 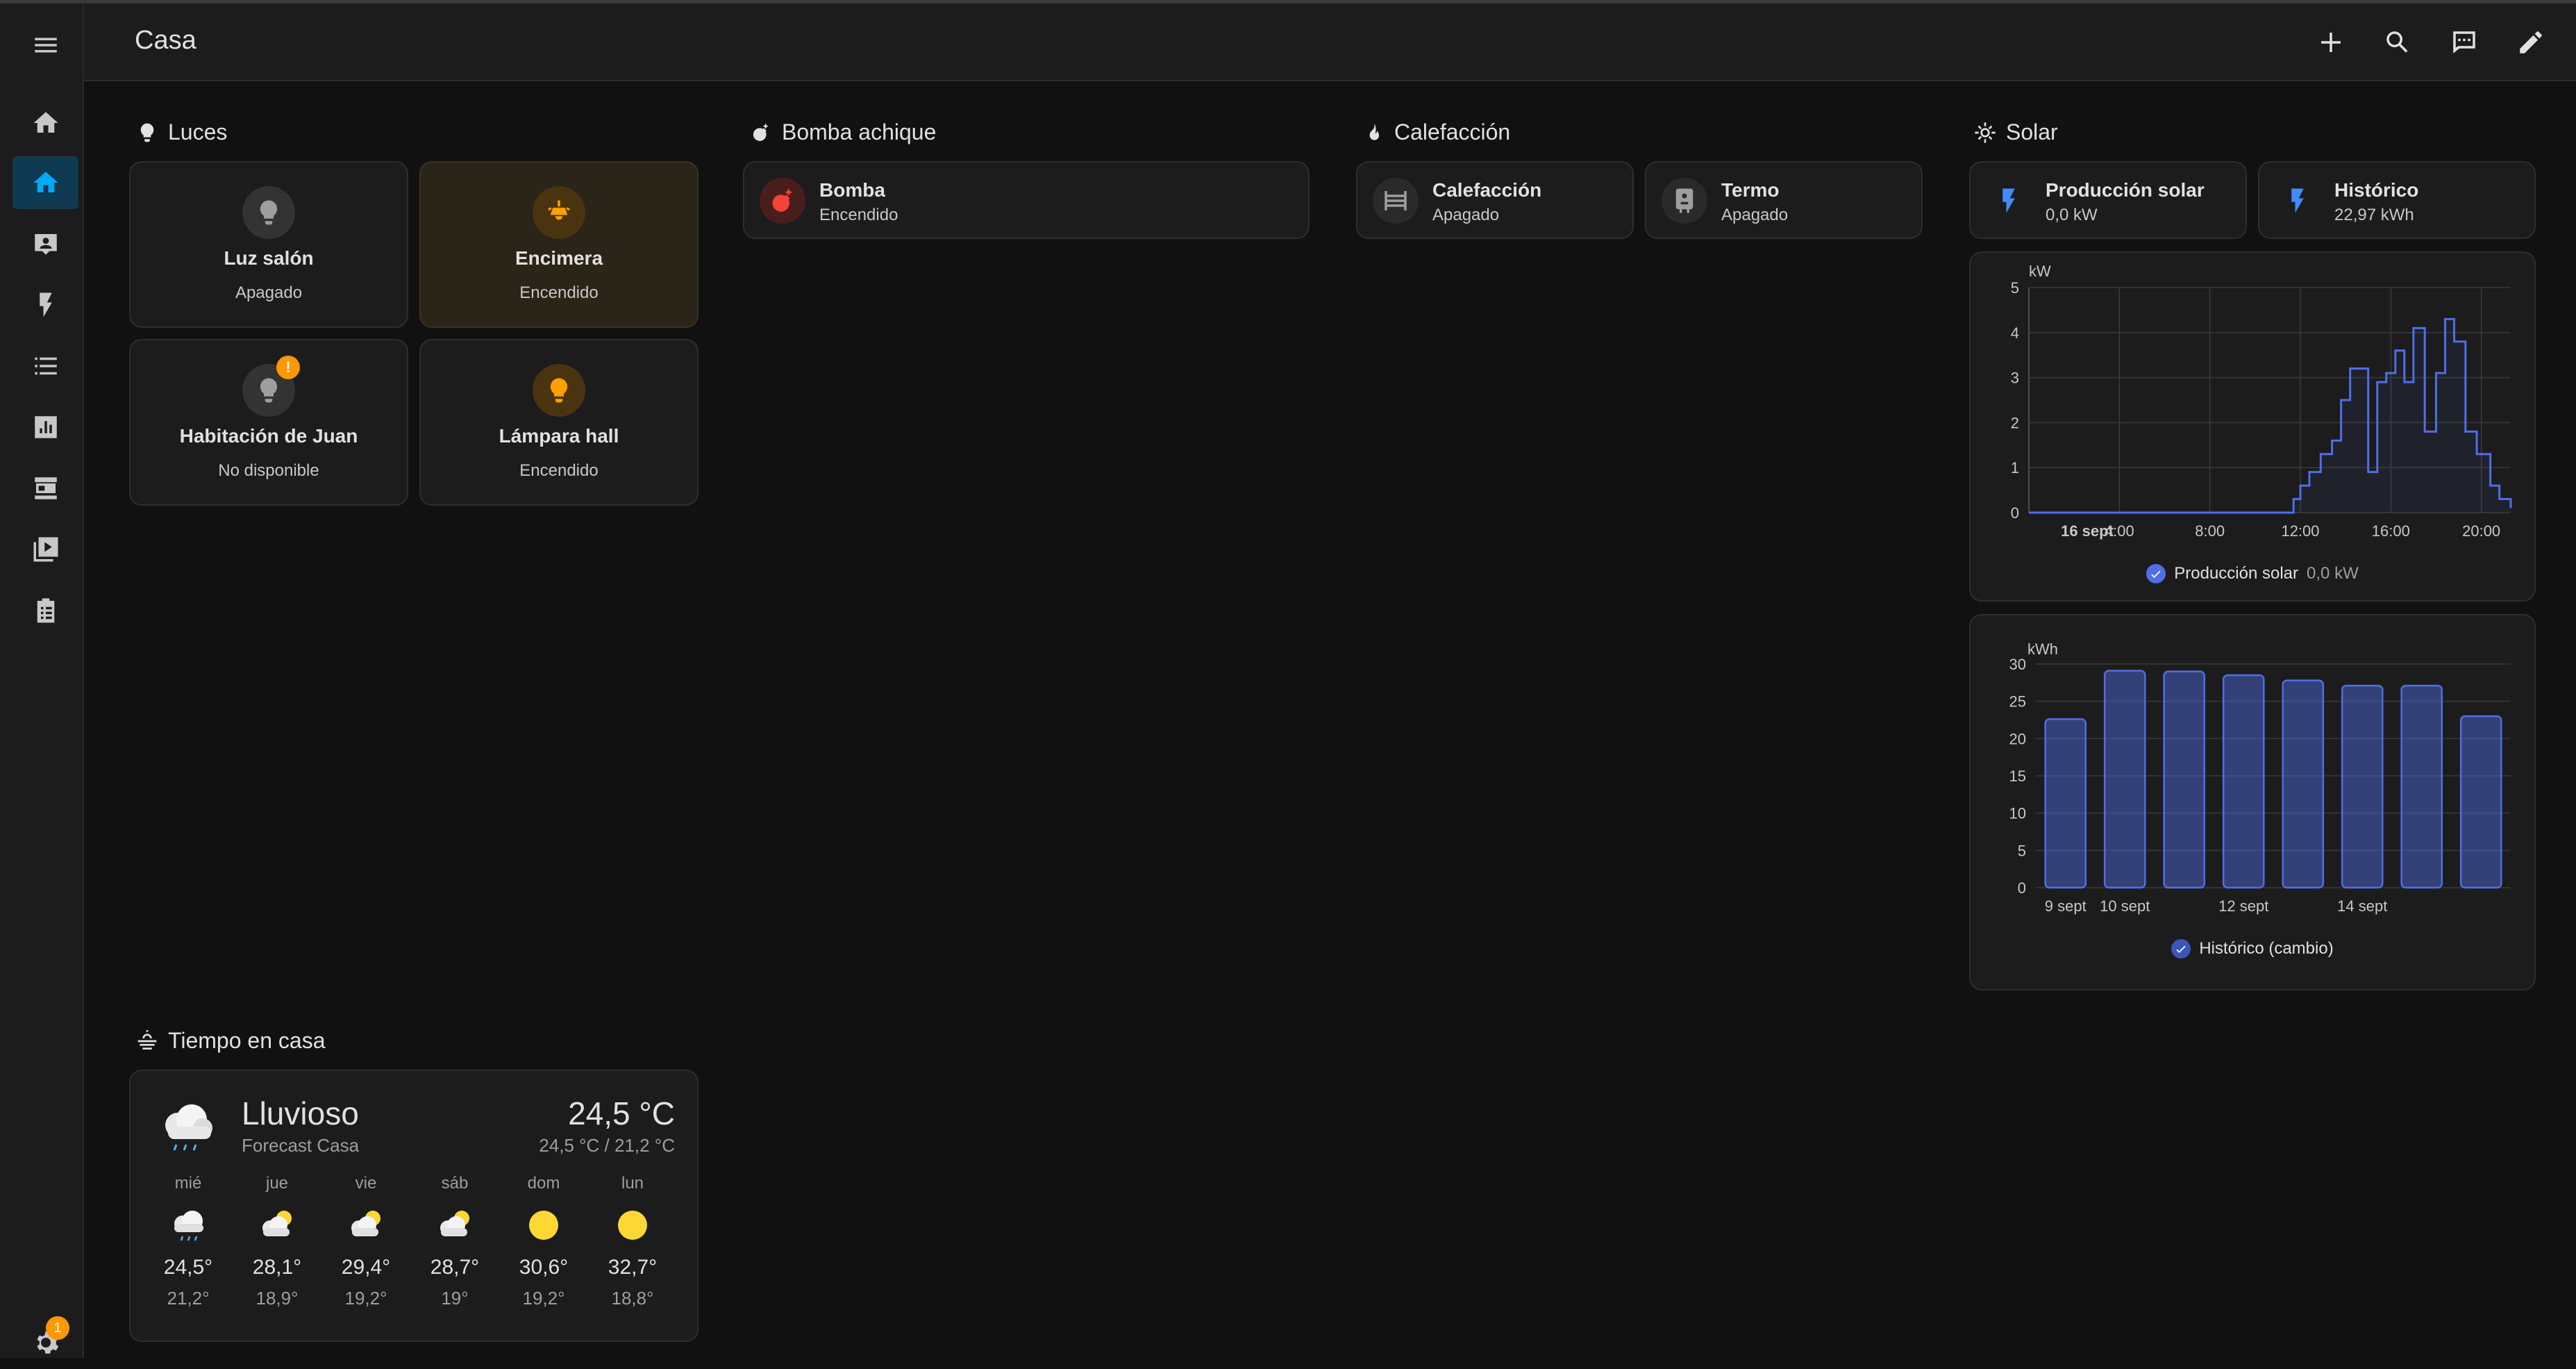 I want to click on y-tick-label: 20, so click(x=2017, y=738).